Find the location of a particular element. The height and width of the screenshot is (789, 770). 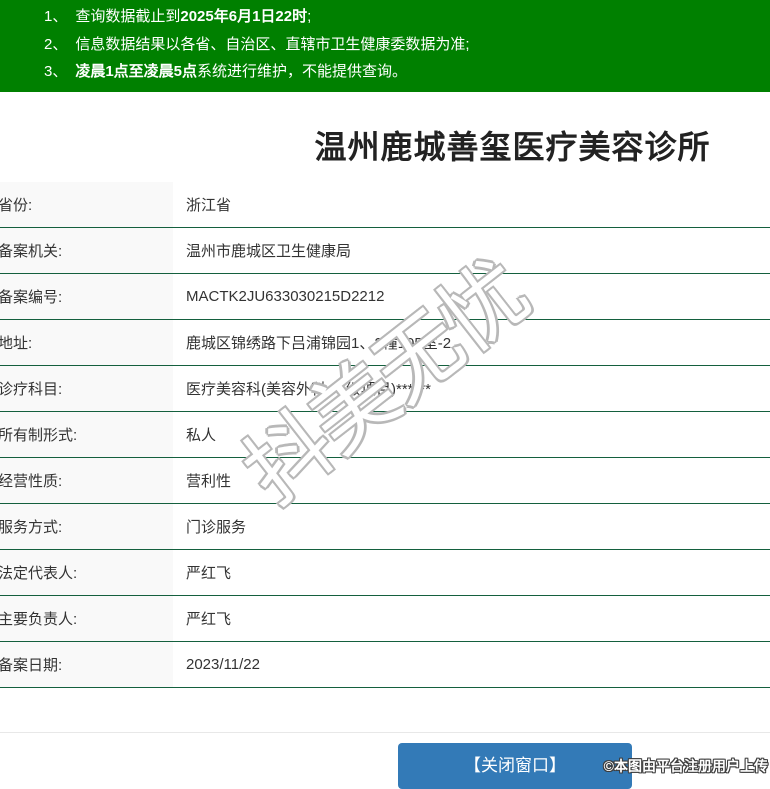

notice-text: 系统进行维护，不能提供查询。 is located at coordinates (302, 71).